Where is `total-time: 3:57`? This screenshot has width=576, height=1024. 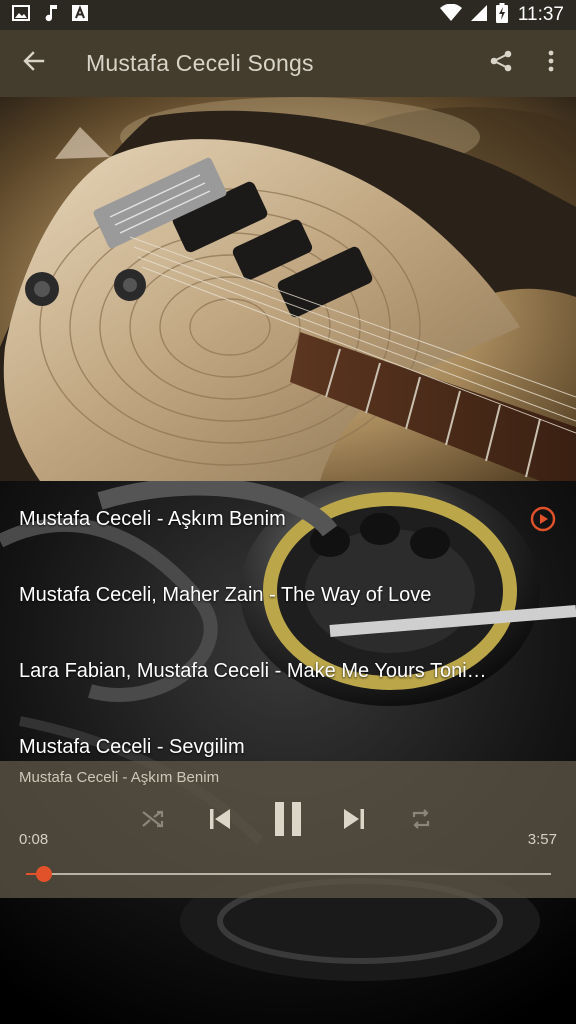 total-time: 3:57 is located at coordinates (542, 839).